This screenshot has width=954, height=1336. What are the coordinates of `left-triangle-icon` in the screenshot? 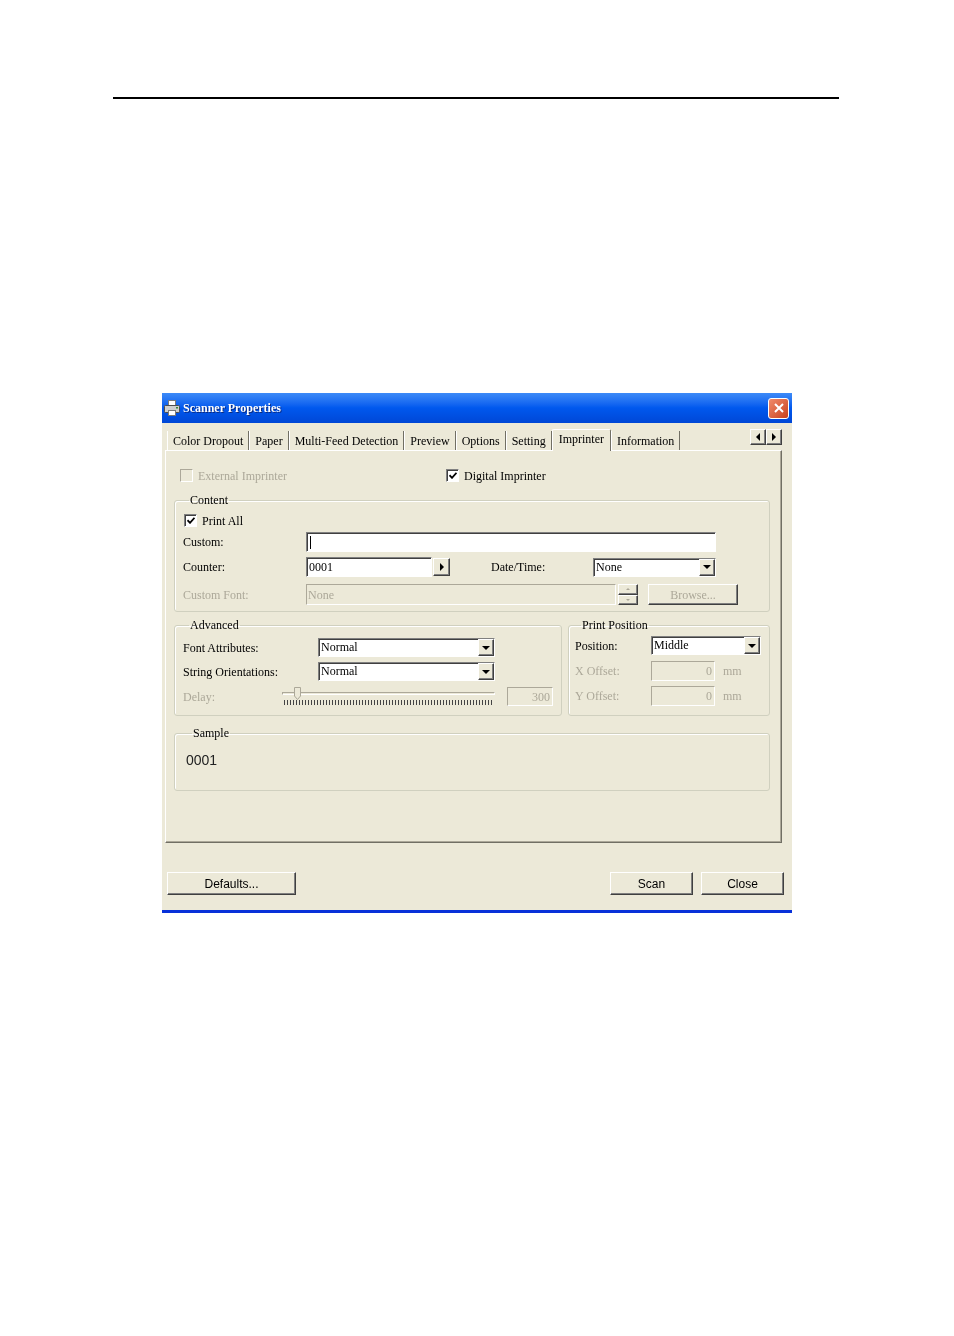 It's located at (758, 437).